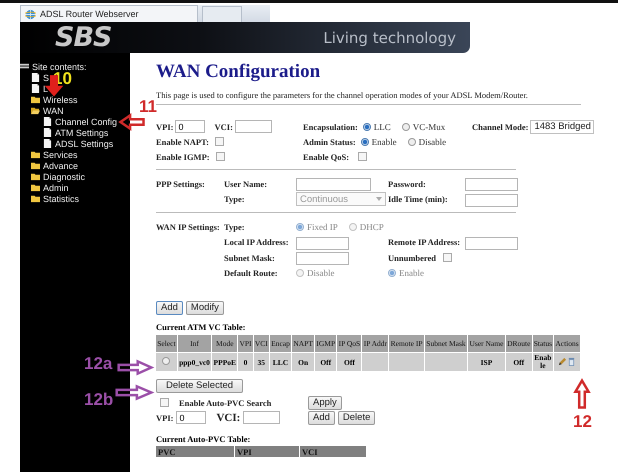 The height and width of the screenshot is (472, 618). Describe the element at coordinates (60, 155) in the screenshot. I see `sidebar-item: Services` at that location.